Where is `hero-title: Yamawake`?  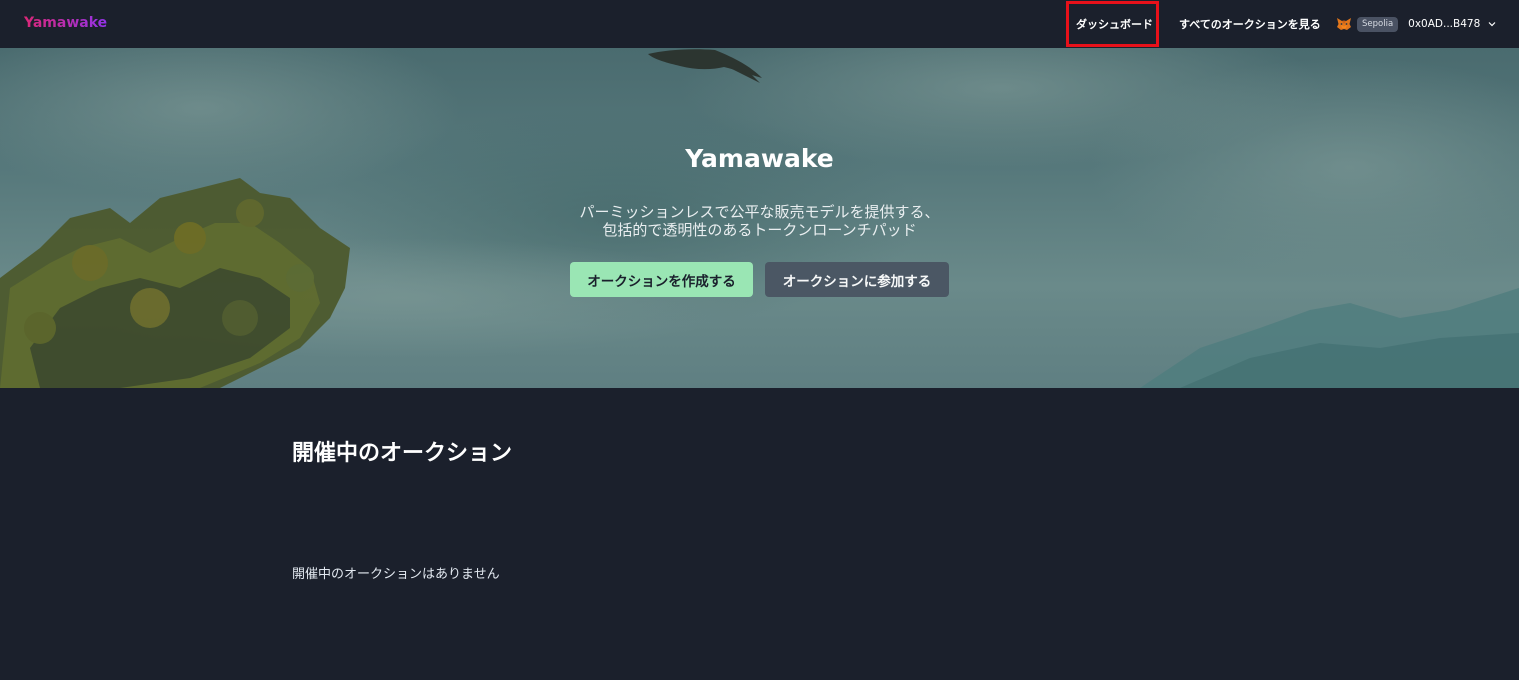
hero-title: Yamawake is located at coordinates (759, 158).